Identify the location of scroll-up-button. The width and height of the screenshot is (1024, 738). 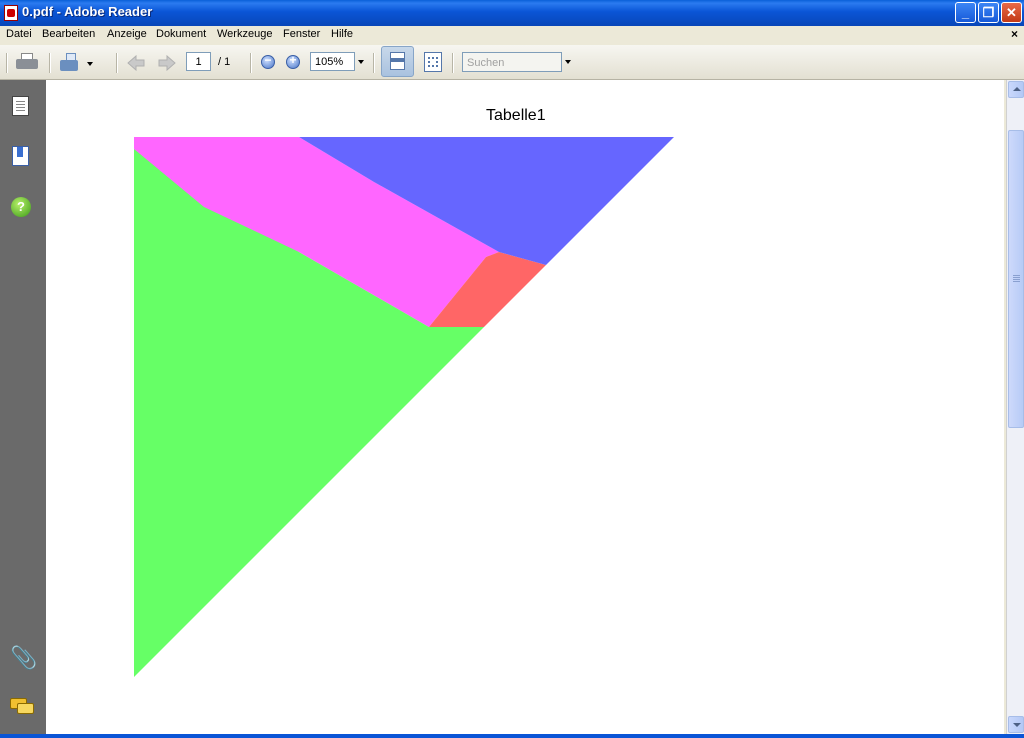
(1016, 89).